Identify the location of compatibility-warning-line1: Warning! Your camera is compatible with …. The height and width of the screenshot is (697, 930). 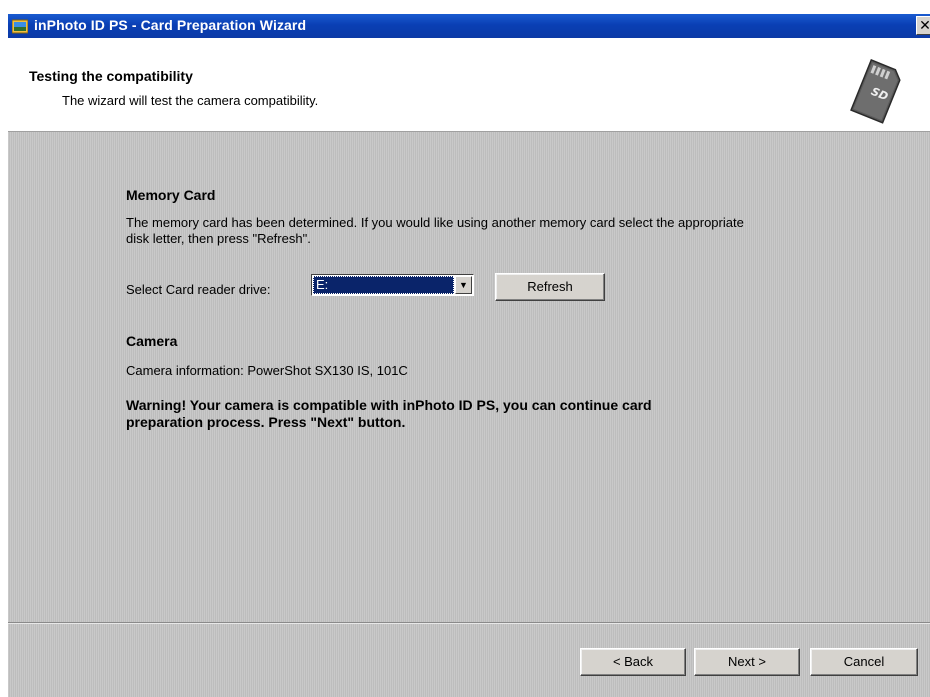
(389, 405).